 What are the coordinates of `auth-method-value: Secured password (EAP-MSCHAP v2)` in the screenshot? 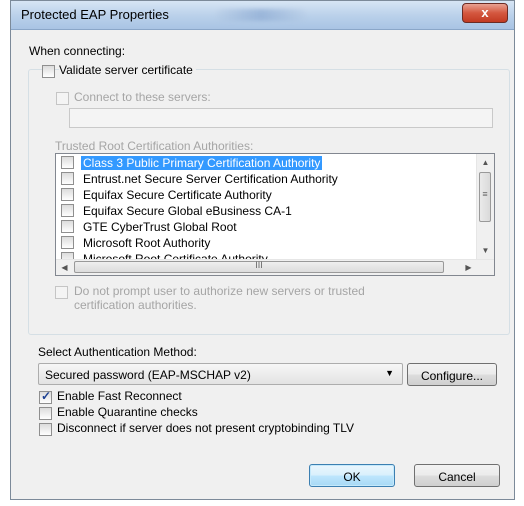 It's located at (148, 375).